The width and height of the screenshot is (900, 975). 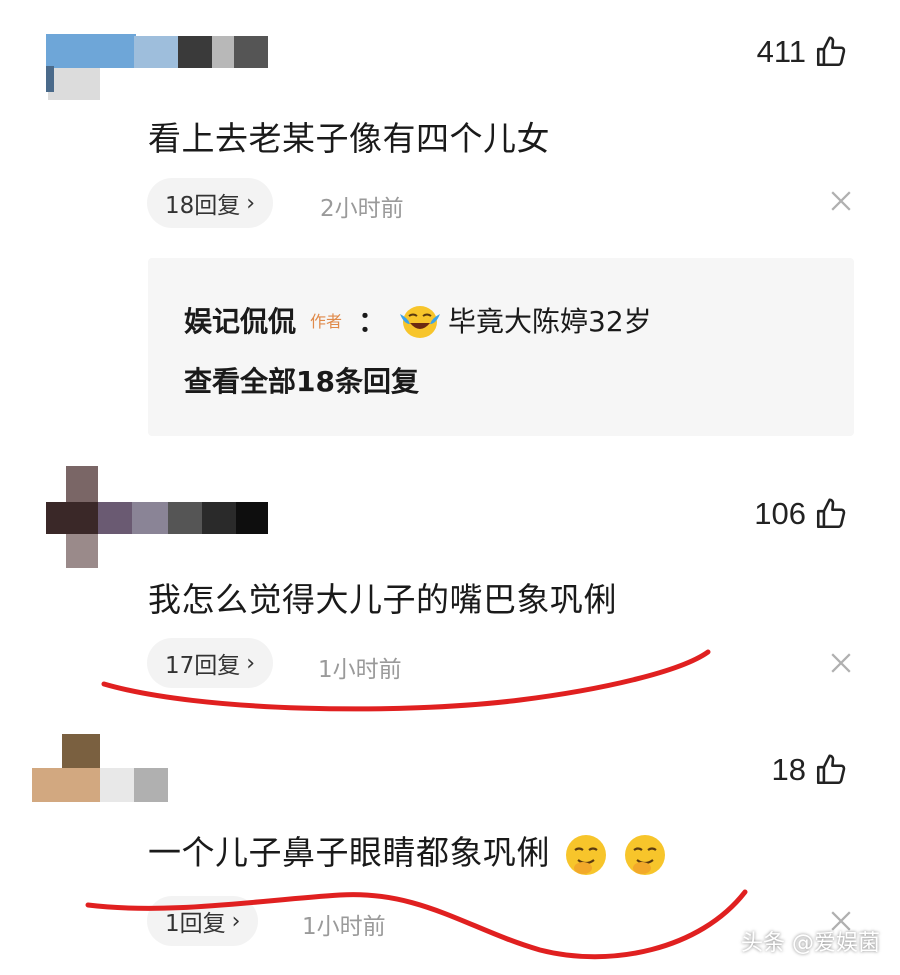 What do you see at coordinates (382, 599) in the screenshot?
I see `comment-text: 我怎么觉得大儿子的嘴巴象巩俐` at bounding box center [382, 599].